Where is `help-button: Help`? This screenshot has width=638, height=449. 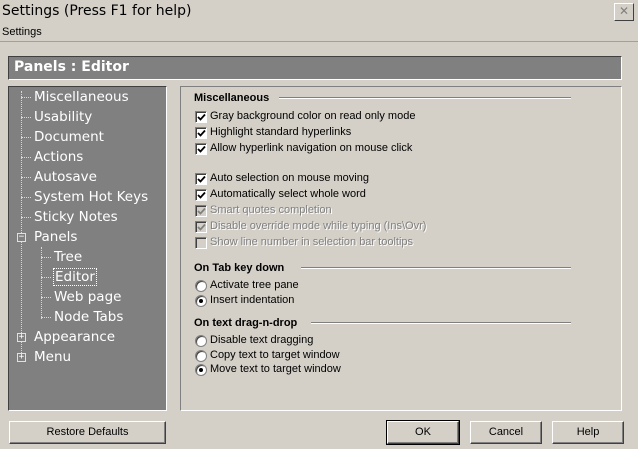
help-button: Help is located at coordinates (588, 432).